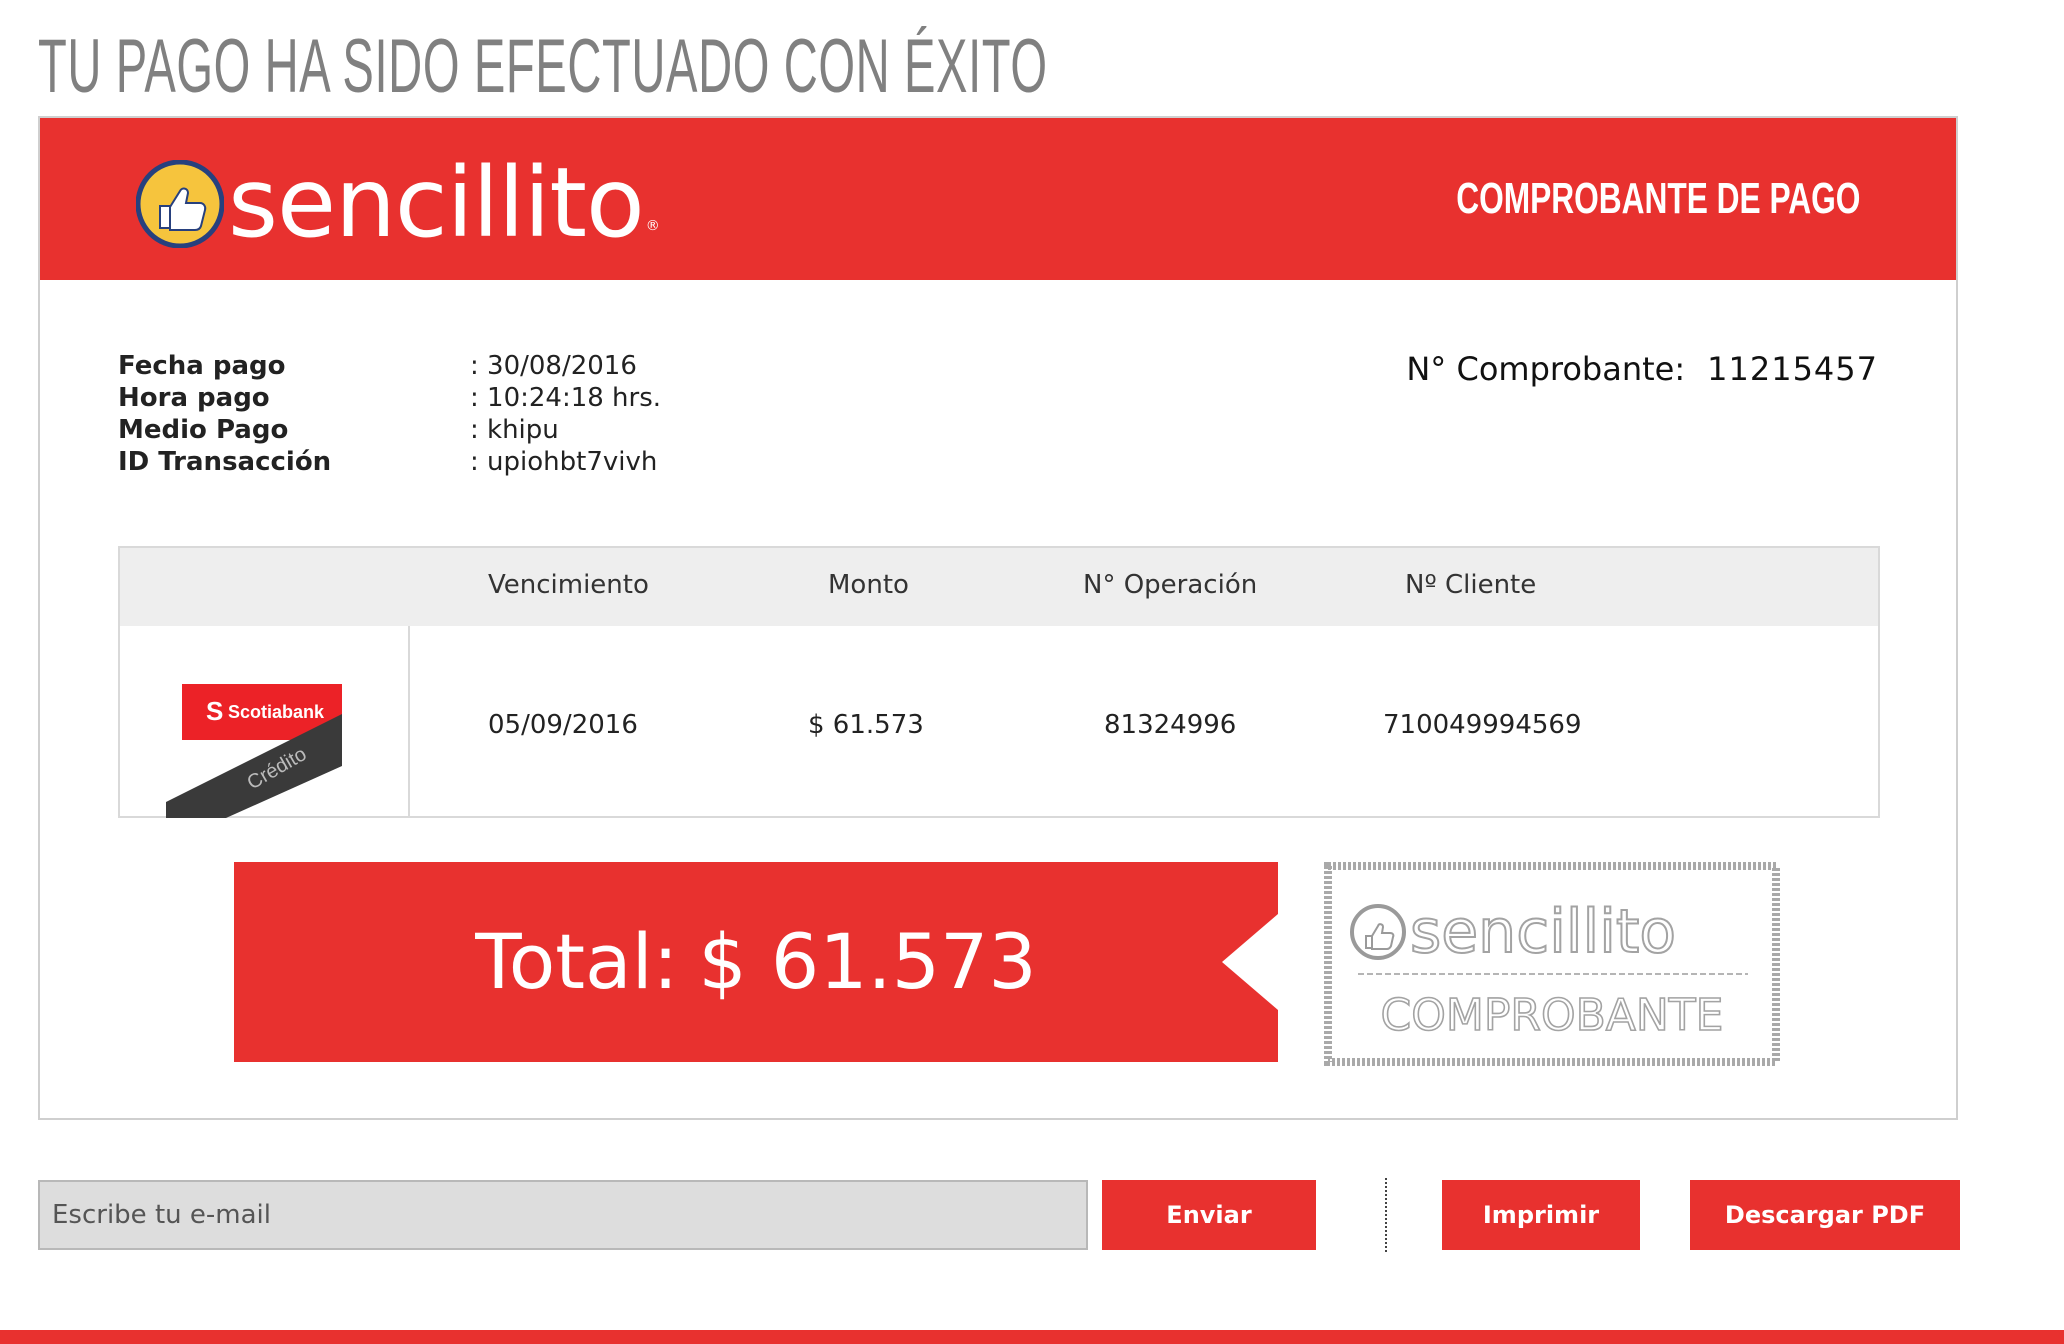 Image resolution: width=2064 pixels, height=1344 pixels. What do you see at coordinates (225, 462) in the screenshot?
I see `detail-label: ID Transacción` at bounding box center [225, 462].